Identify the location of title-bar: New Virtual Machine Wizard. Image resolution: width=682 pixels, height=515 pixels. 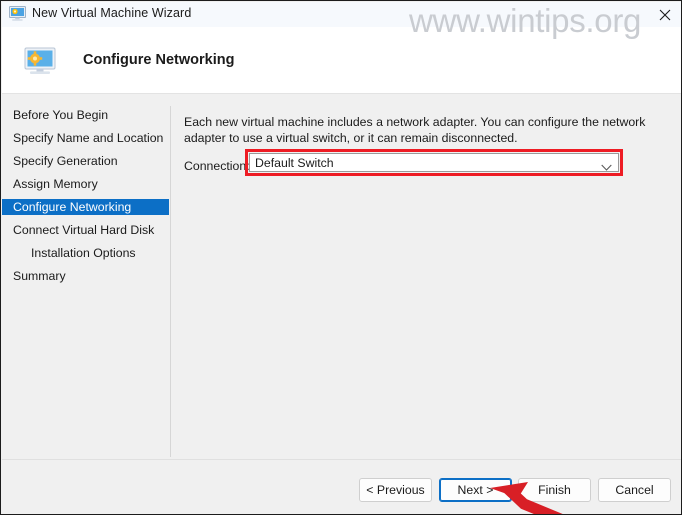
(341, 14).